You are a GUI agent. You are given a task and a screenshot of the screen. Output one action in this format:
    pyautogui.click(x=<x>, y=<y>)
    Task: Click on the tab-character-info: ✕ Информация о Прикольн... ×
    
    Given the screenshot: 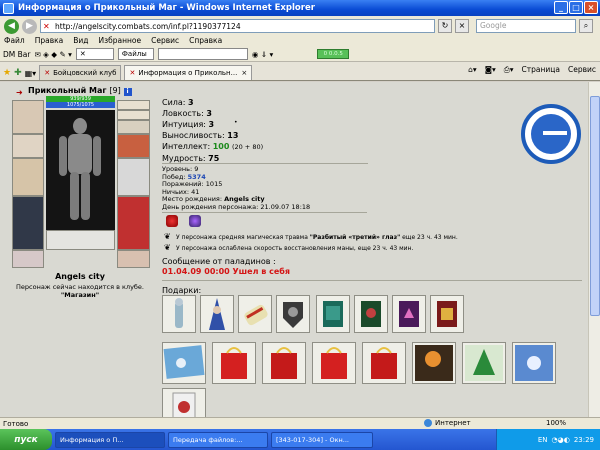 What is the action you would take?
    pyautogui.click(x=188, y=72)
    